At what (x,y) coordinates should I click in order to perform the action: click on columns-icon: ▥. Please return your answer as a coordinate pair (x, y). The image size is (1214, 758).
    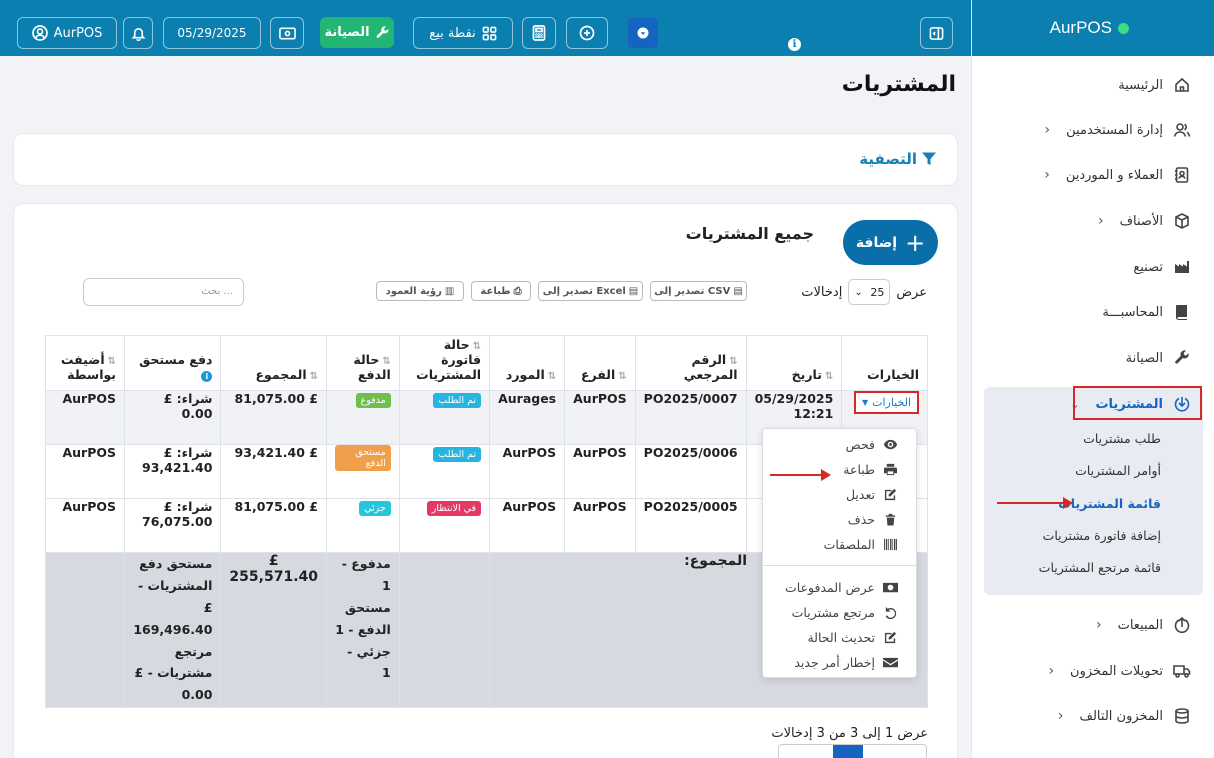
    Looking at the image, I should click on (449, 291).